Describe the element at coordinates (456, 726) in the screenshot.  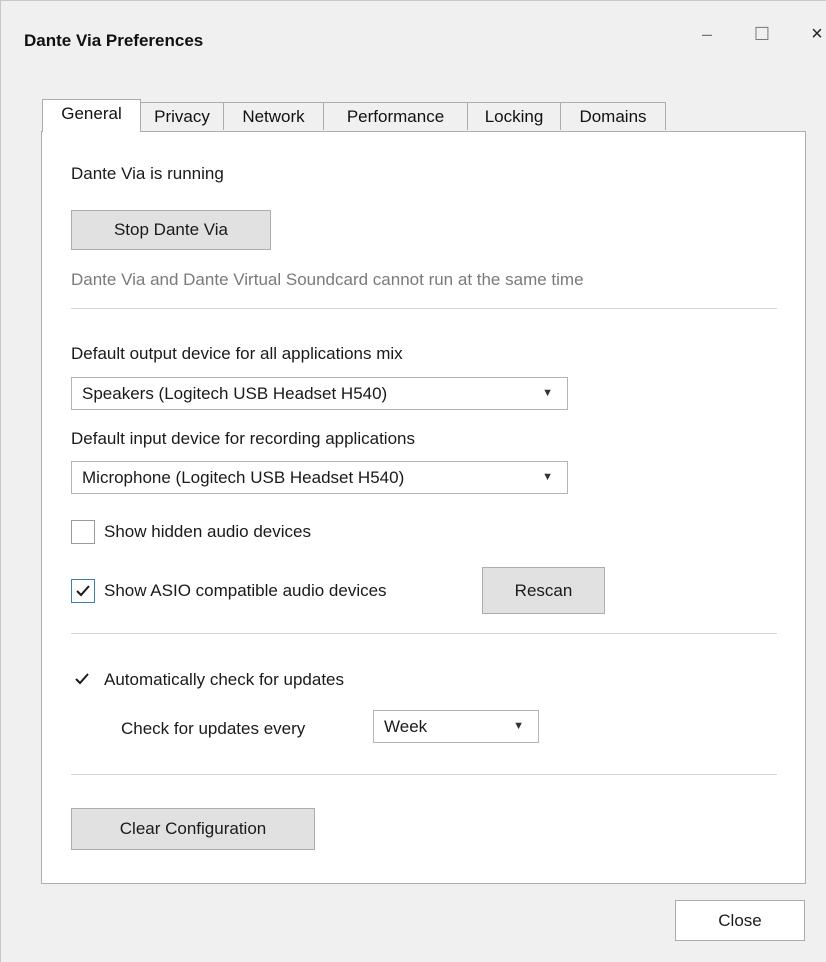
I see `update-frequency-select: Week ▼` at that location.